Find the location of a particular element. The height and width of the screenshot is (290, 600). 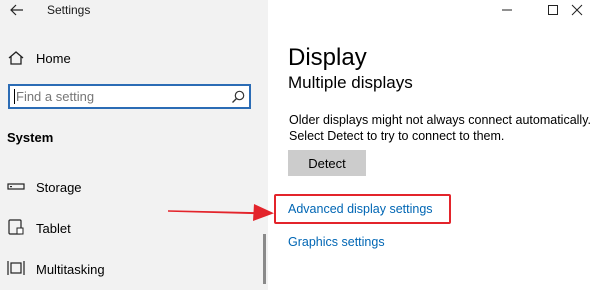

search-box is located at coordinates (129, 96).